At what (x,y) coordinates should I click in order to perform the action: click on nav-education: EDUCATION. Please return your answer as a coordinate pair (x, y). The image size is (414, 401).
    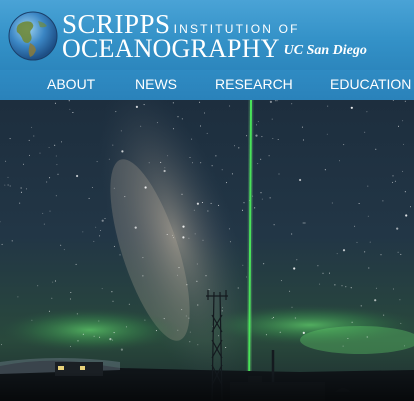
    Looking at the image, I should click on (370, 84).